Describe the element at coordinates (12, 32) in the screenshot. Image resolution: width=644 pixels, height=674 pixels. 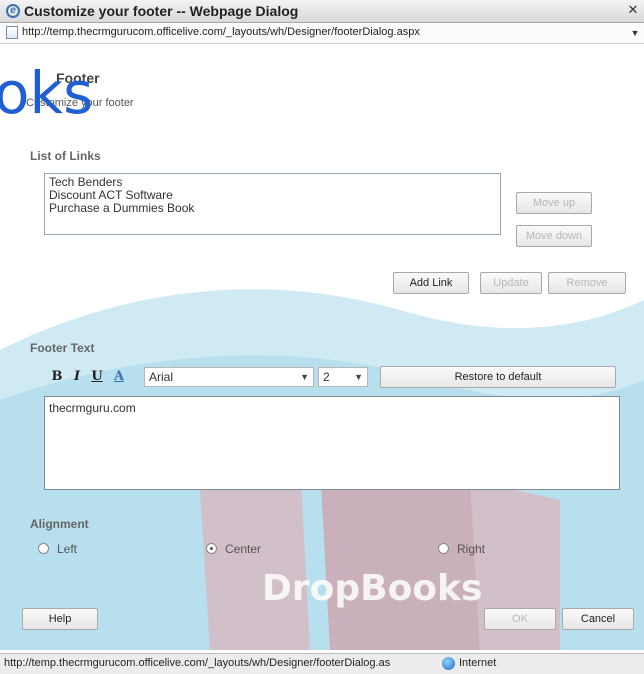
I see `page-icon` at that location.